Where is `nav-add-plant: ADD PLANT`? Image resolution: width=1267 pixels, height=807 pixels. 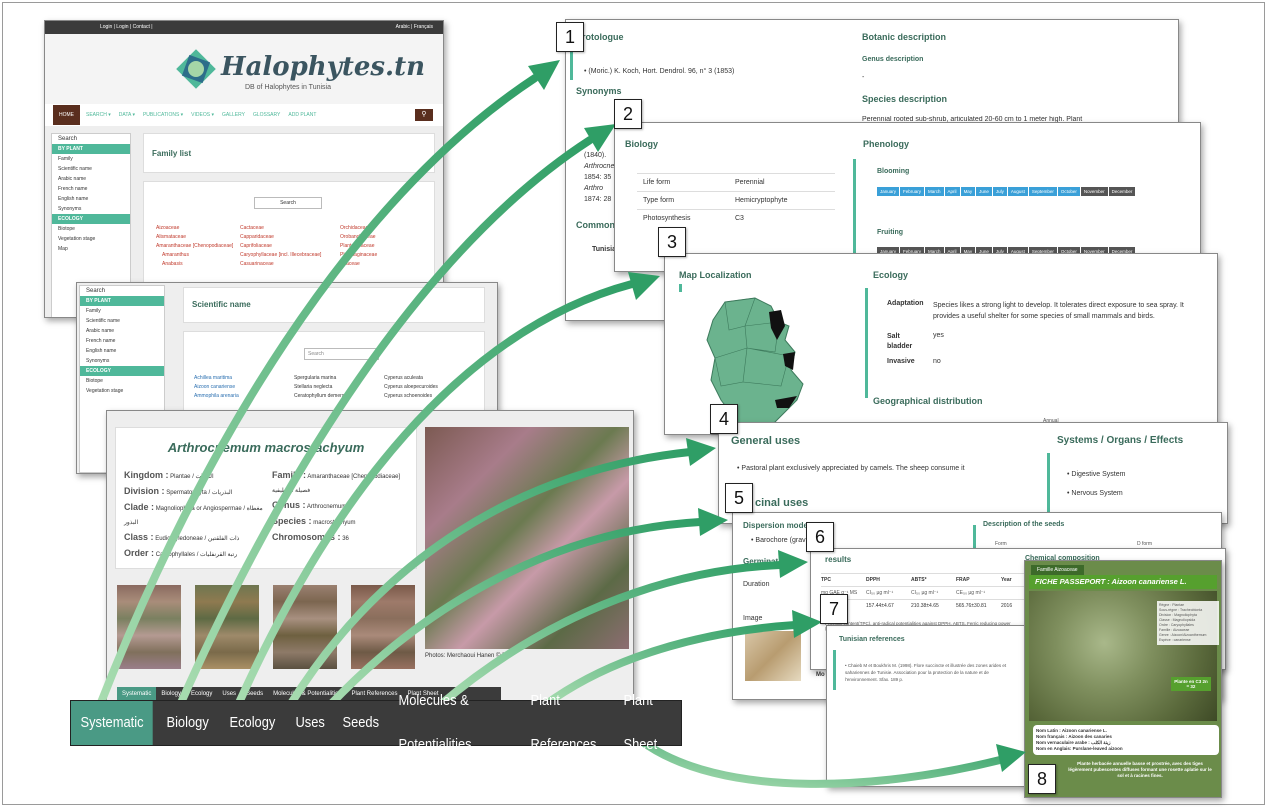
nav-add-plant: ADD PLANT is located at coordinates (302, 115).